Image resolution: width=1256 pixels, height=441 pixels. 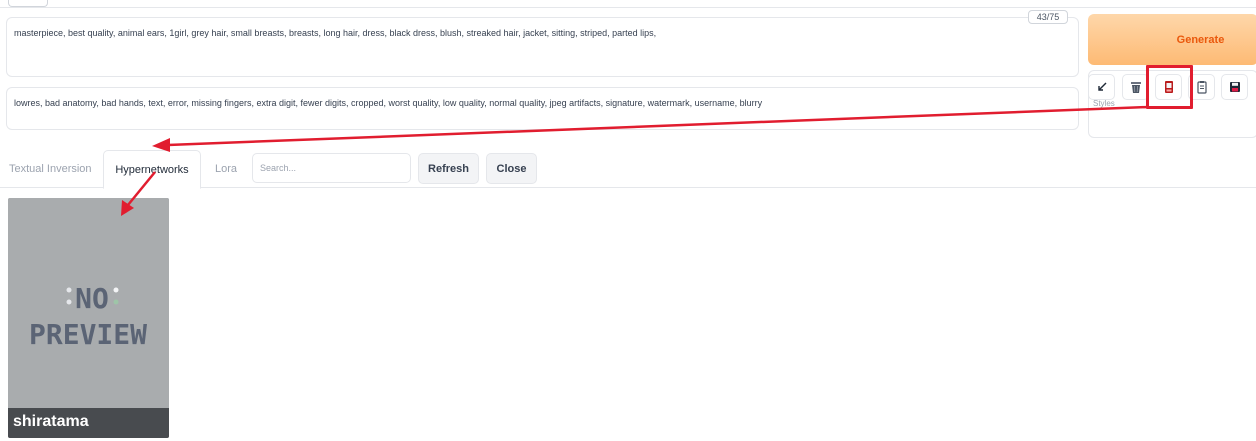 I want to click on no-preview-word-2: PREVIEW, so click(x=88, y=334).